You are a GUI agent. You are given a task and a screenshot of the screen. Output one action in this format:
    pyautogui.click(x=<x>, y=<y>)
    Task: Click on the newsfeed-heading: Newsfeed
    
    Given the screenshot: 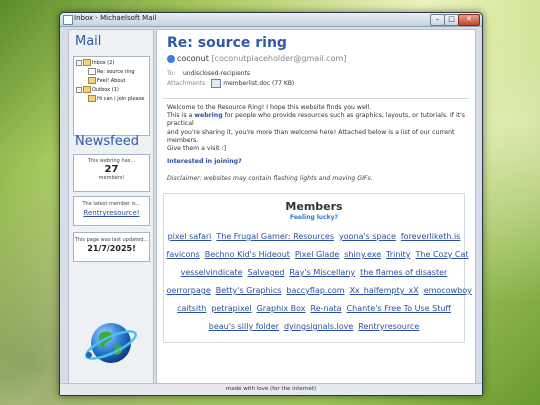 What is the action you would take?
    pyautogui.click(x=107, y=141)
    